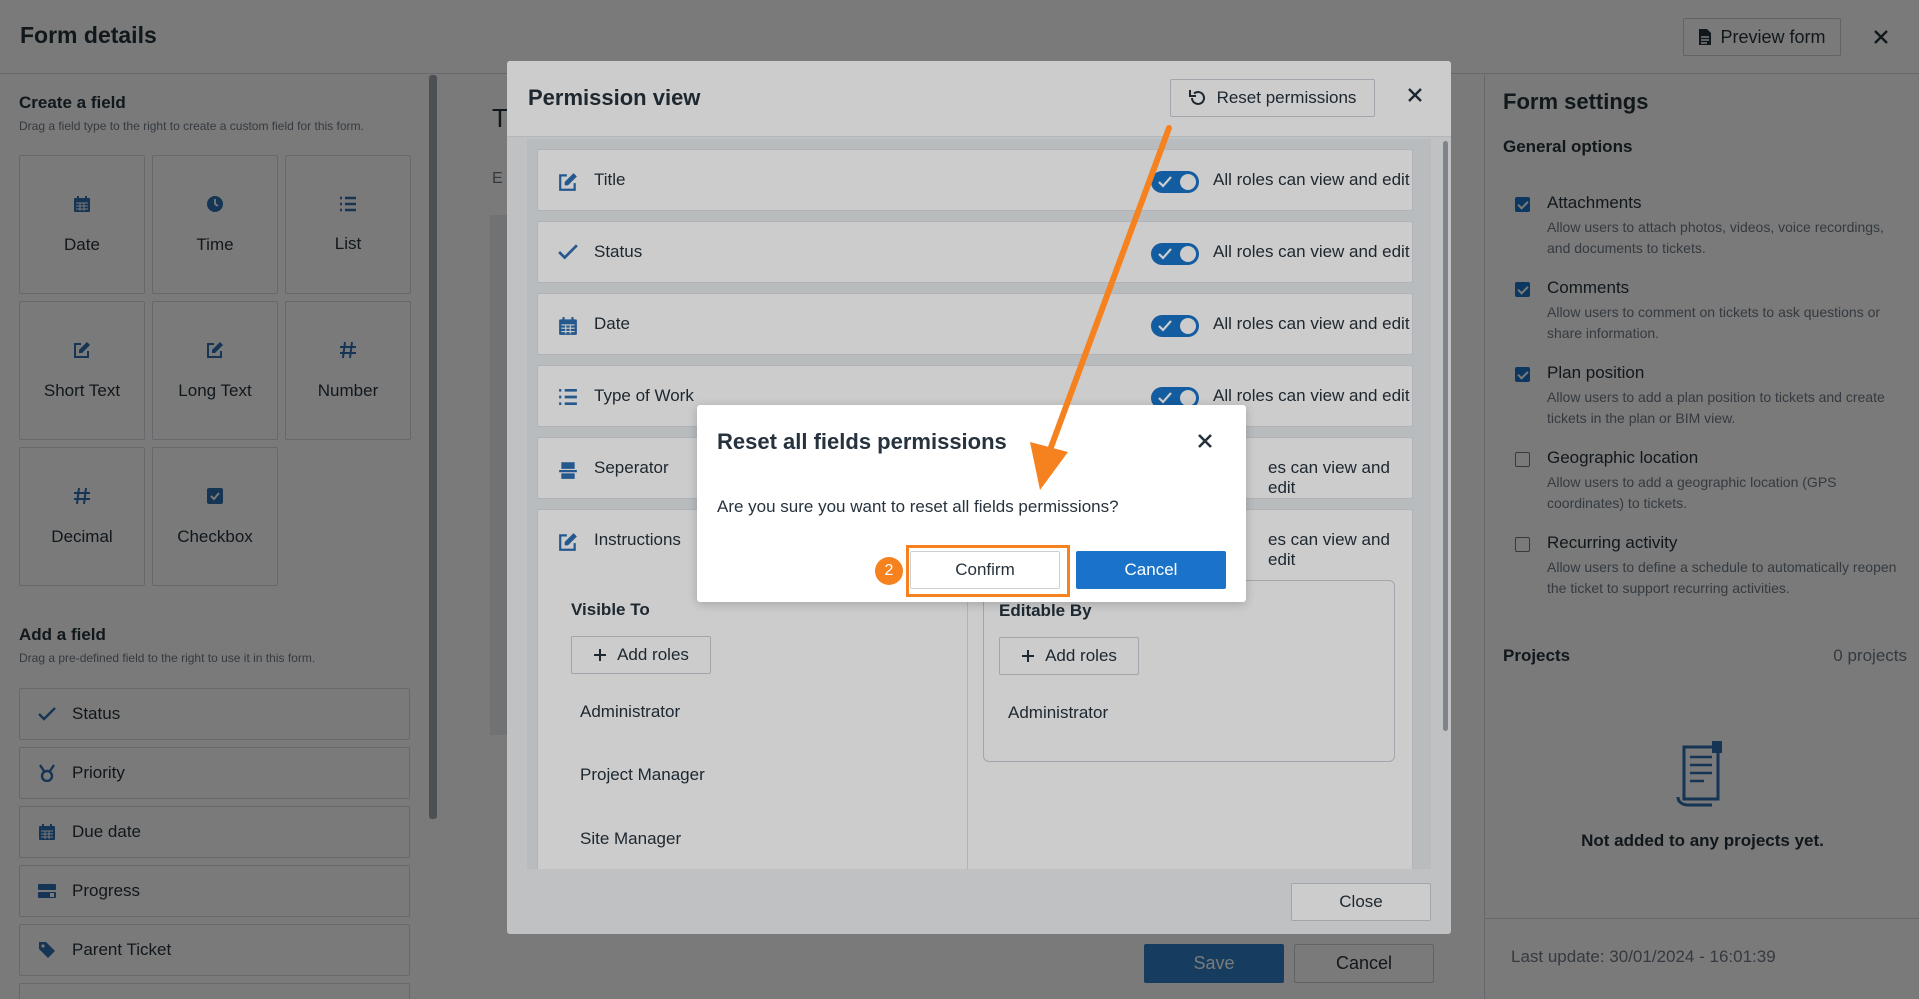  Describe the element at coordinates (1205, 441) in the screenshot. I see `close-icon` at that location.